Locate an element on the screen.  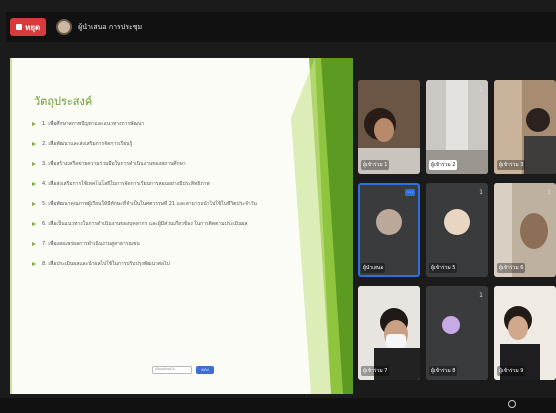
top-bar: หยุด ผู้นำเสนอ การประชุม is located at coordinates (281, 27).